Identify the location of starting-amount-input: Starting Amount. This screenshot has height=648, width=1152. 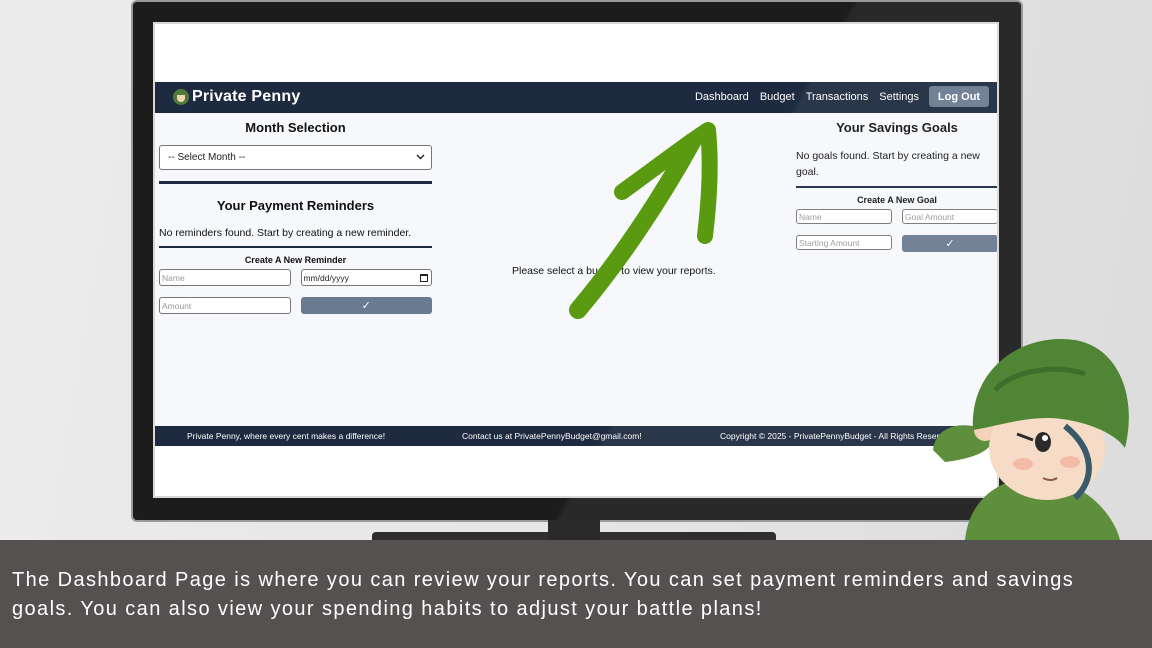
(844, 242).